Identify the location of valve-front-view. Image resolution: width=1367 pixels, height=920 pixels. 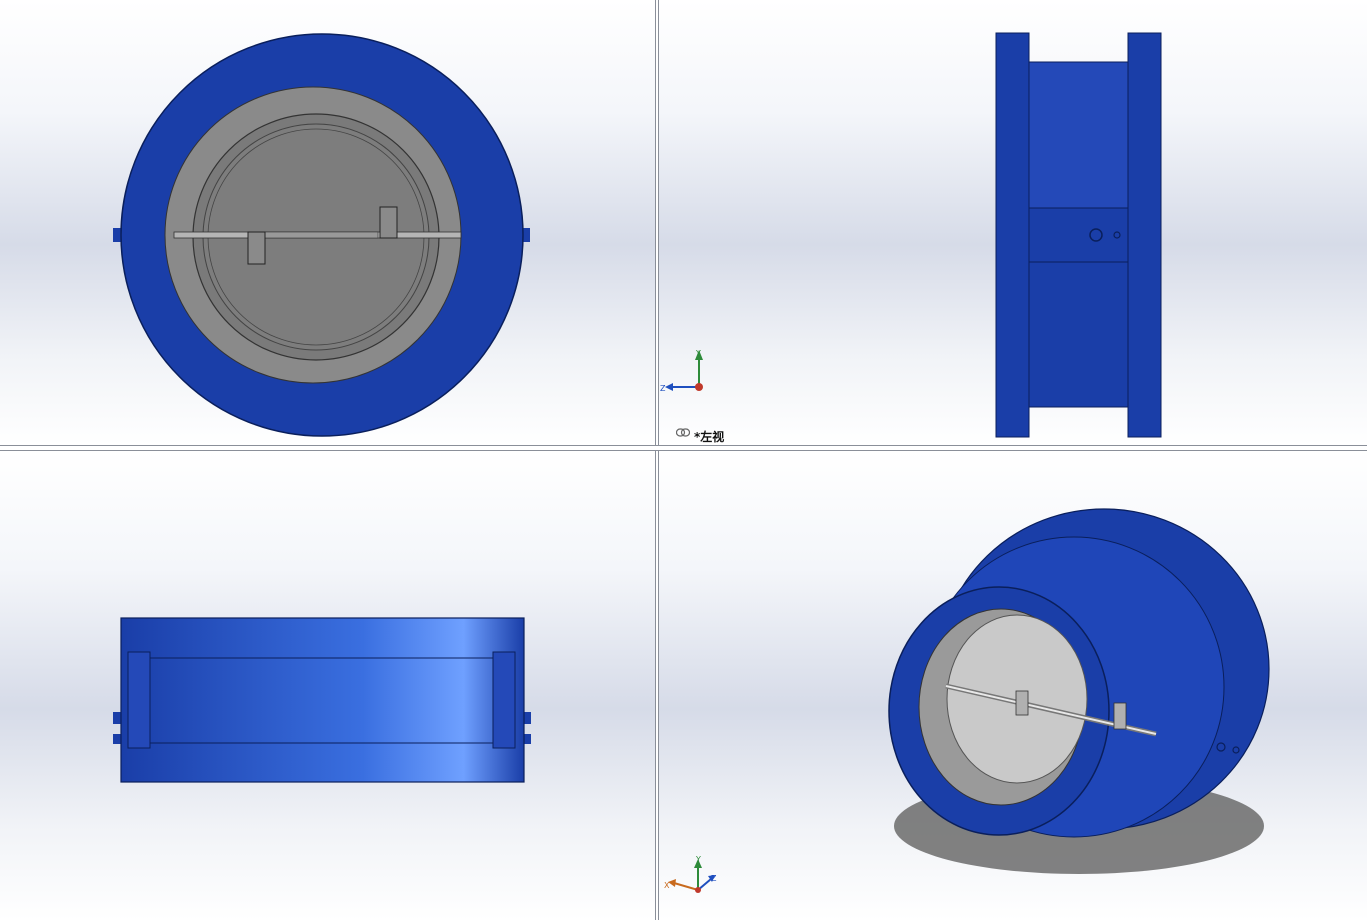
(321, 235).